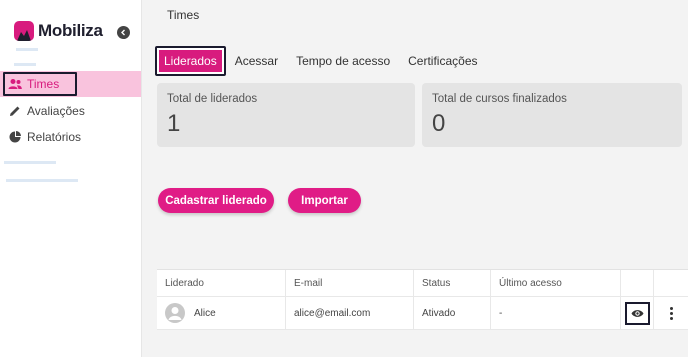  I want to click on stat-value: 1, so click(174, 123).